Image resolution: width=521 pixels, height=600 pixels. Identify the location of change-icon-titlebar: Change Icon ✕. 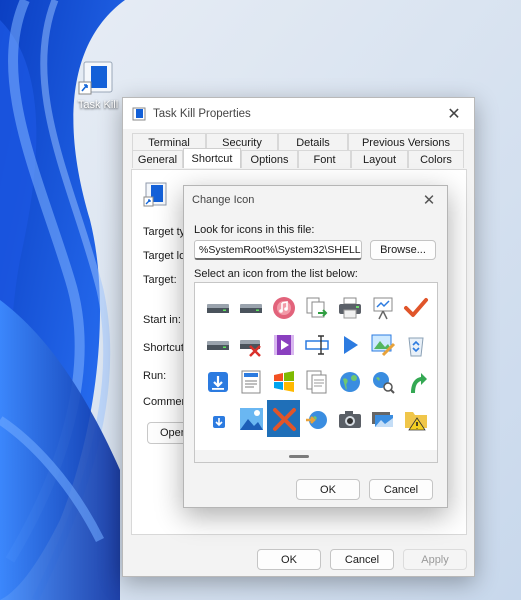
(315, 200).